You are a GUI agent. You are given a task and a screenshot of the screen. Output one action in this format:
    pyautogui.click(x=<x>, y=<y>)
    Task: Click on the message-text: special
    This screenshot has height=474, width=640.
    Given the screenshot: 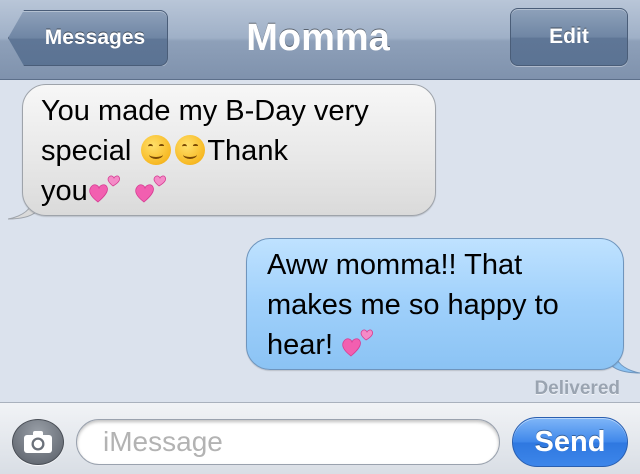 What is the action you would take?
    pyautogui.click(x=86, y=151)
    